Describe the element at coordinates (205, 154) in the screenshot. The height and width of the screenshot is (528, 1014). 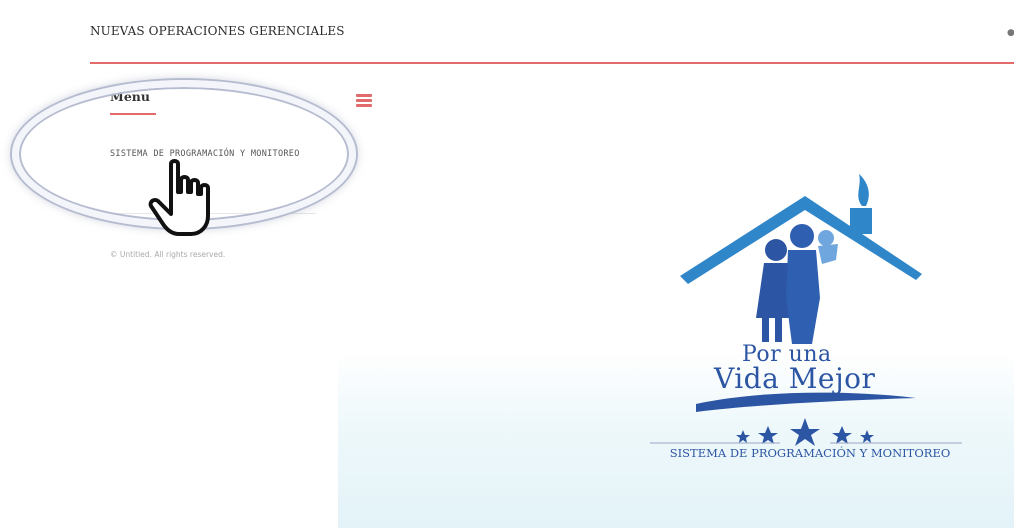
I see `sidebar-item-programacion-monitoreo: SISTEMA DE PROGRAMACIÓN Y MONITOREO` at that location.